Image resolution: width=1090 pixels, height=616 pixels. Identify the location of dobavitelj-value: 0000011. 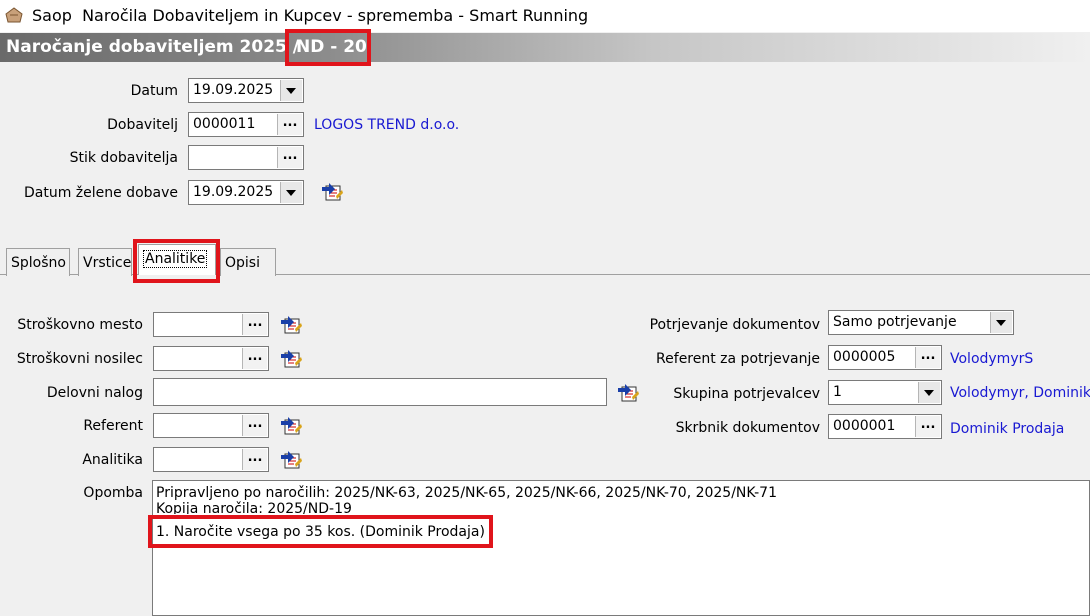
(224, 124).